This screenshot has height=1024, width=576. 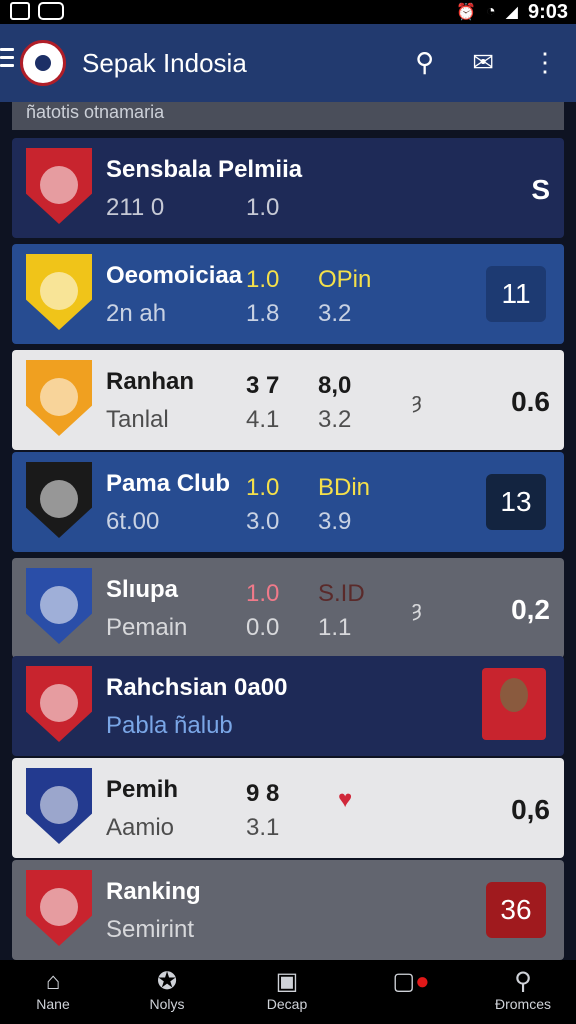 What do you see at coordinates (263, 521) in the screenshot?
I see `item-stat-3: 3.0` at bounding box center [263, 521].